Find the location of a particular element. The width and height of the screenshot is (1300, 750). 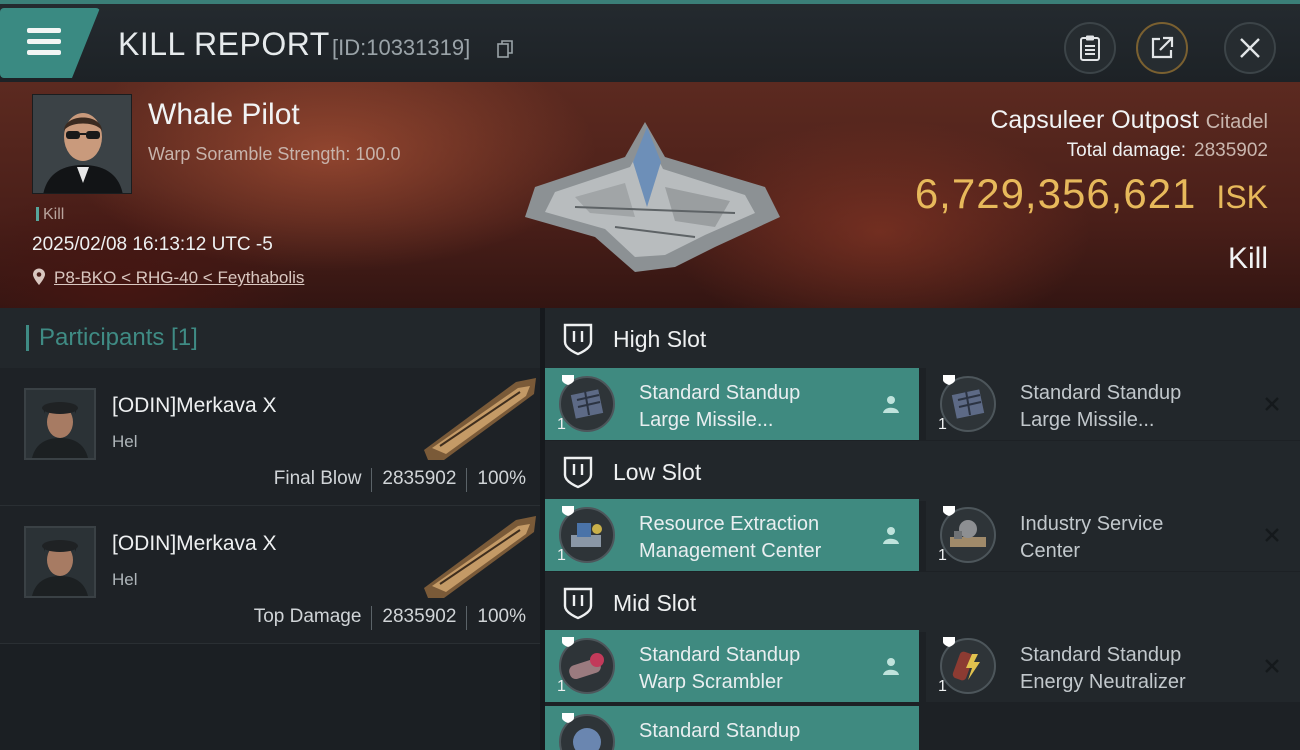

victim-portrait is located at coordinates (82, 144).